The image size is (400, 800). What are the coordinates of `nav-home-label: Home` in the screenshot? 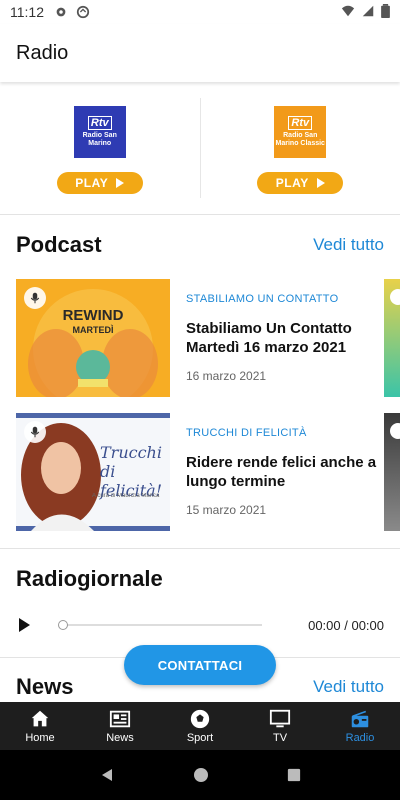 It's located at (40, 738).